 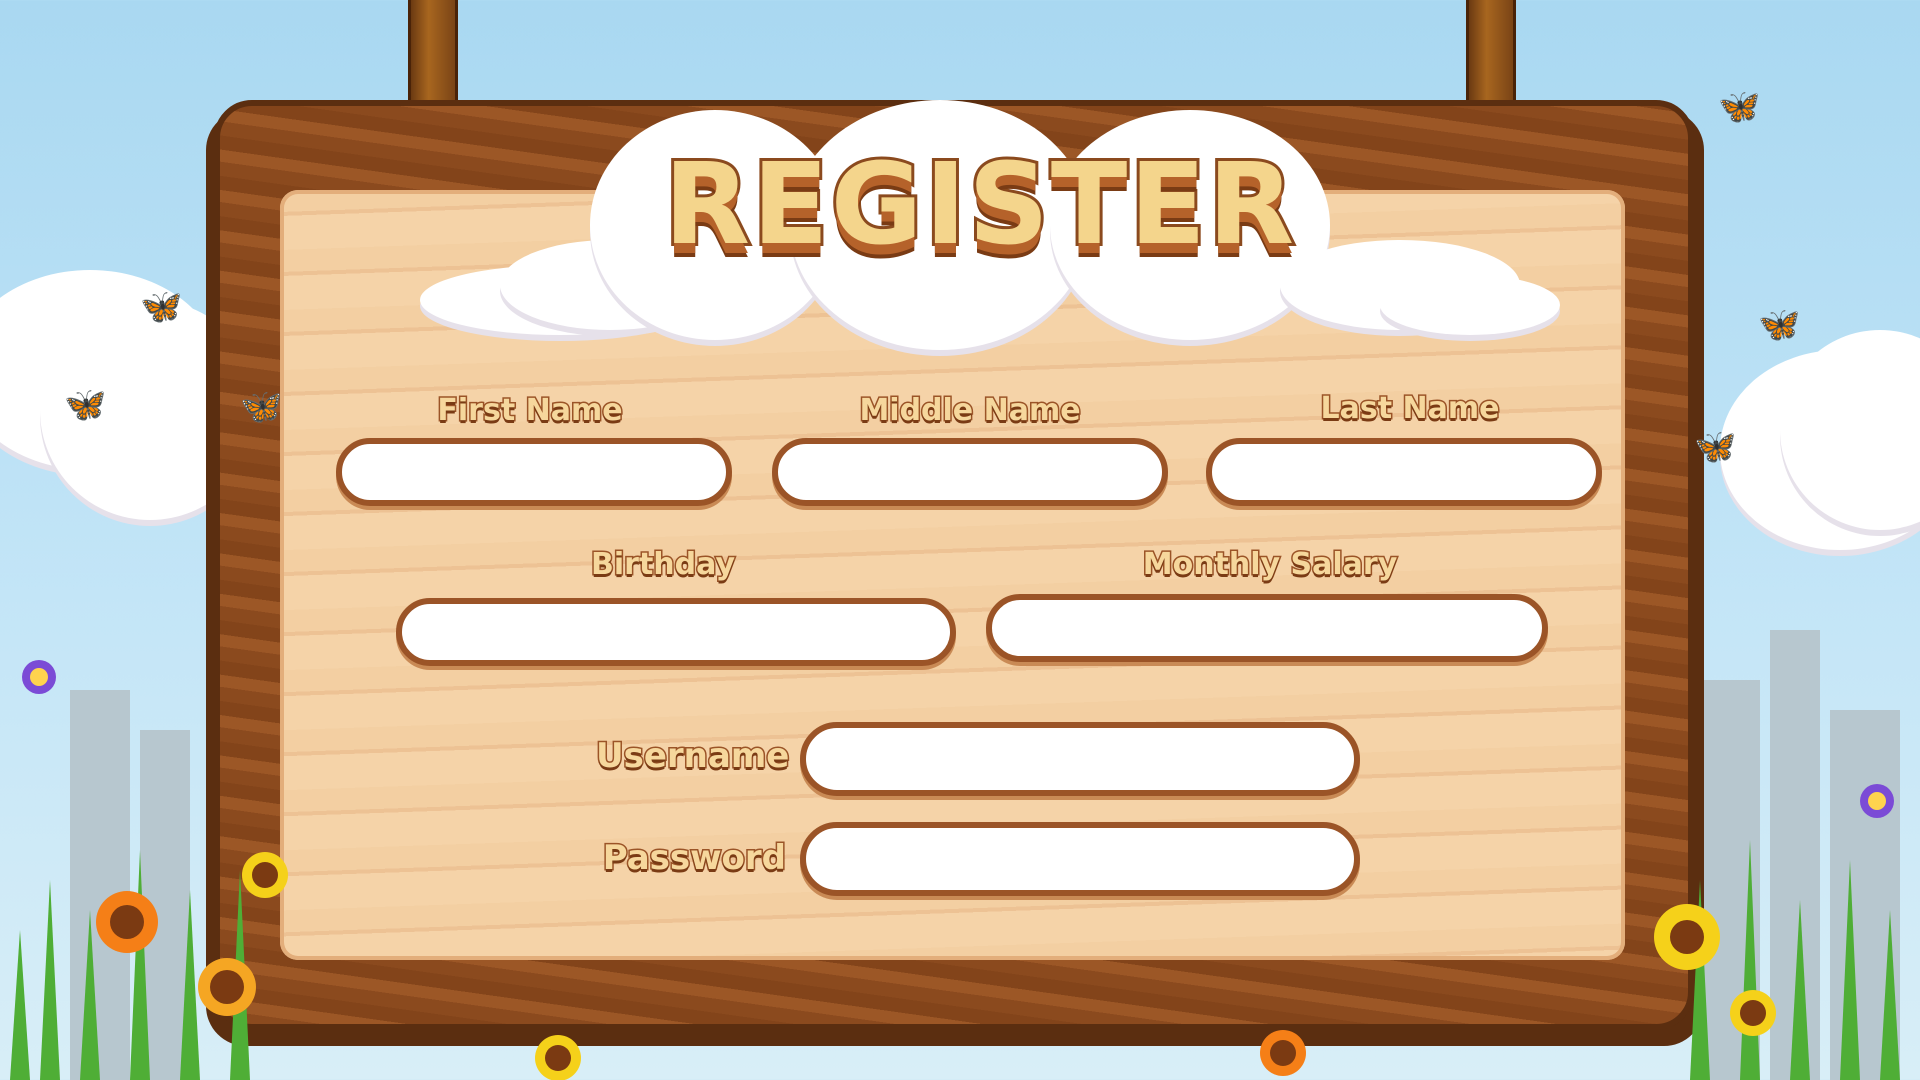 What do you see at coordinates (1470, 305) in the screenshot?
I see `title-cloud` at bounding box center [1470, 305].